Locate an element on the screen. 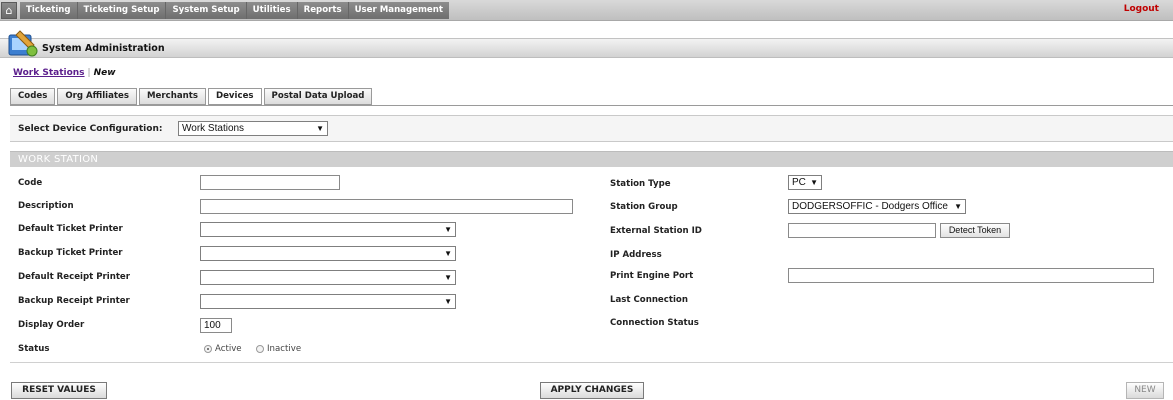 This screenshot has width=1173, height=400. display-order-input: 100 is located at coordinates (216, 325).